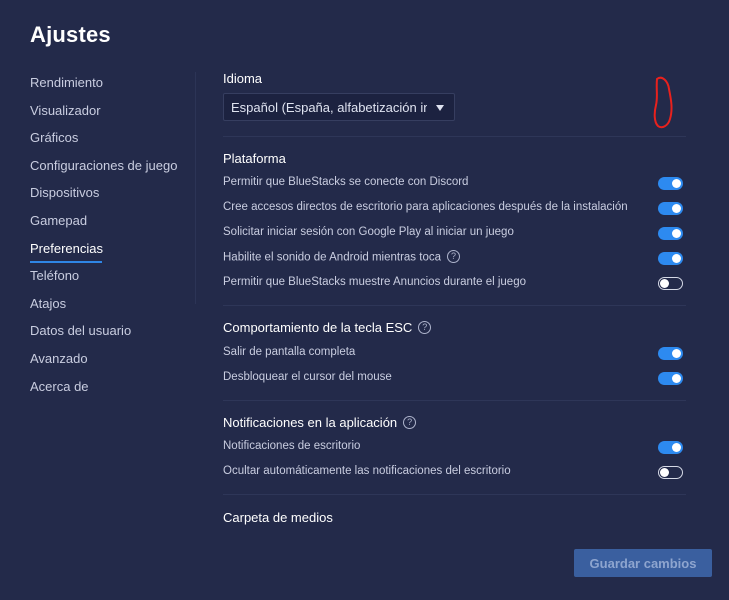  What do you see at coordinates (59, 220) in the screenshot?
I see `sidebar-item-label: Gamepad` at bounding box center [59, 220].